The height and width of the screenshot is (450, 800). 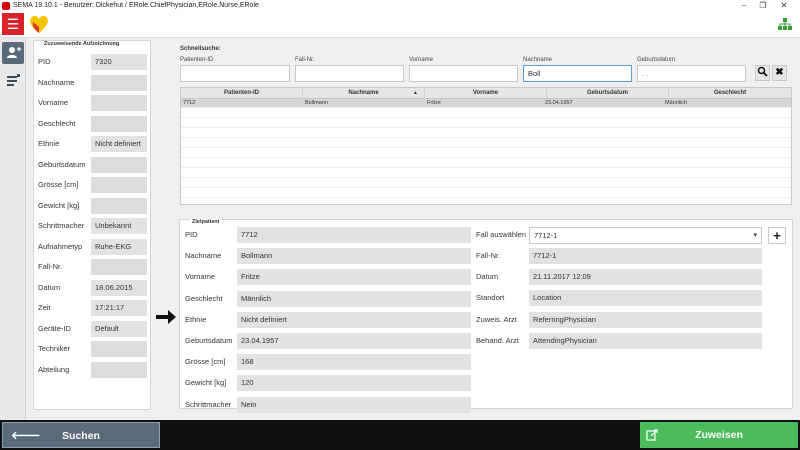 I want to click on nav-patient-assign, so click(x=13, y=53).